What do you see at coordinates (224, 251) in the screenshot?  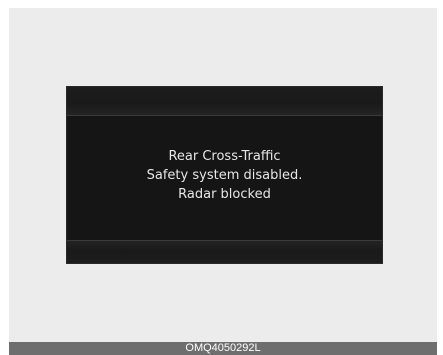 I see `display-bottom-band` at bounding box center [224, 251].